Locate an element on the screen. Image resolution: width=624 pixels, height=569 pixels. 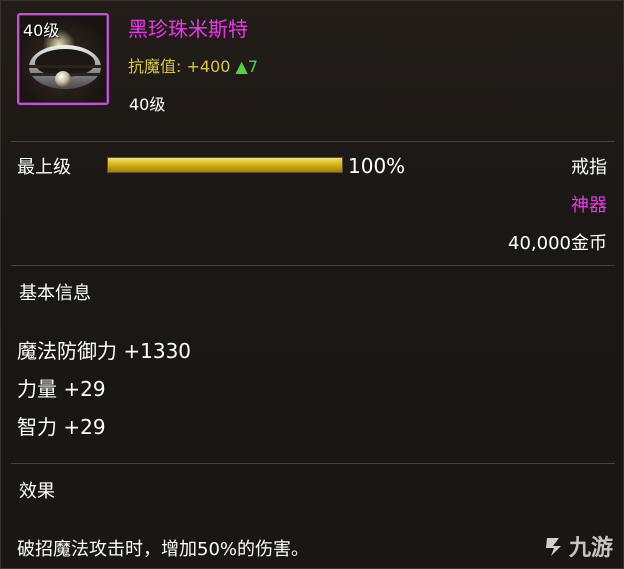
upgrade-progress-fill is located at coordinates (225, 165).